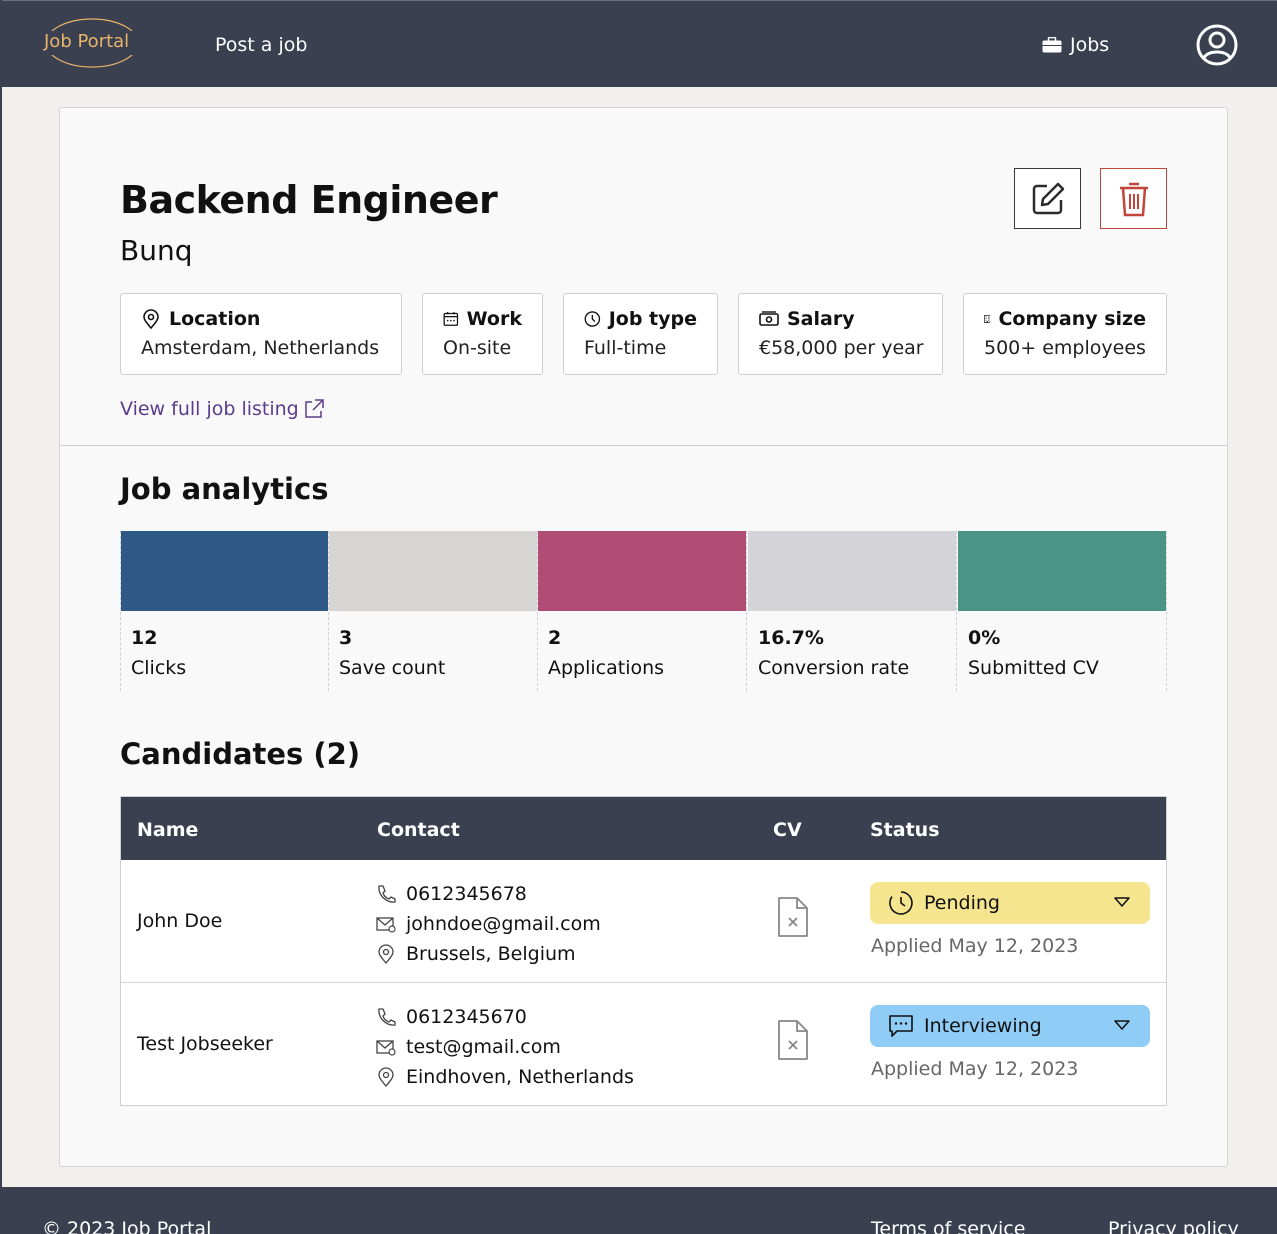 The width and height of the screenshot is (1277, 1234). I want to click on footer-copyright: © 2023 Job Portal, so click(127, 1226).